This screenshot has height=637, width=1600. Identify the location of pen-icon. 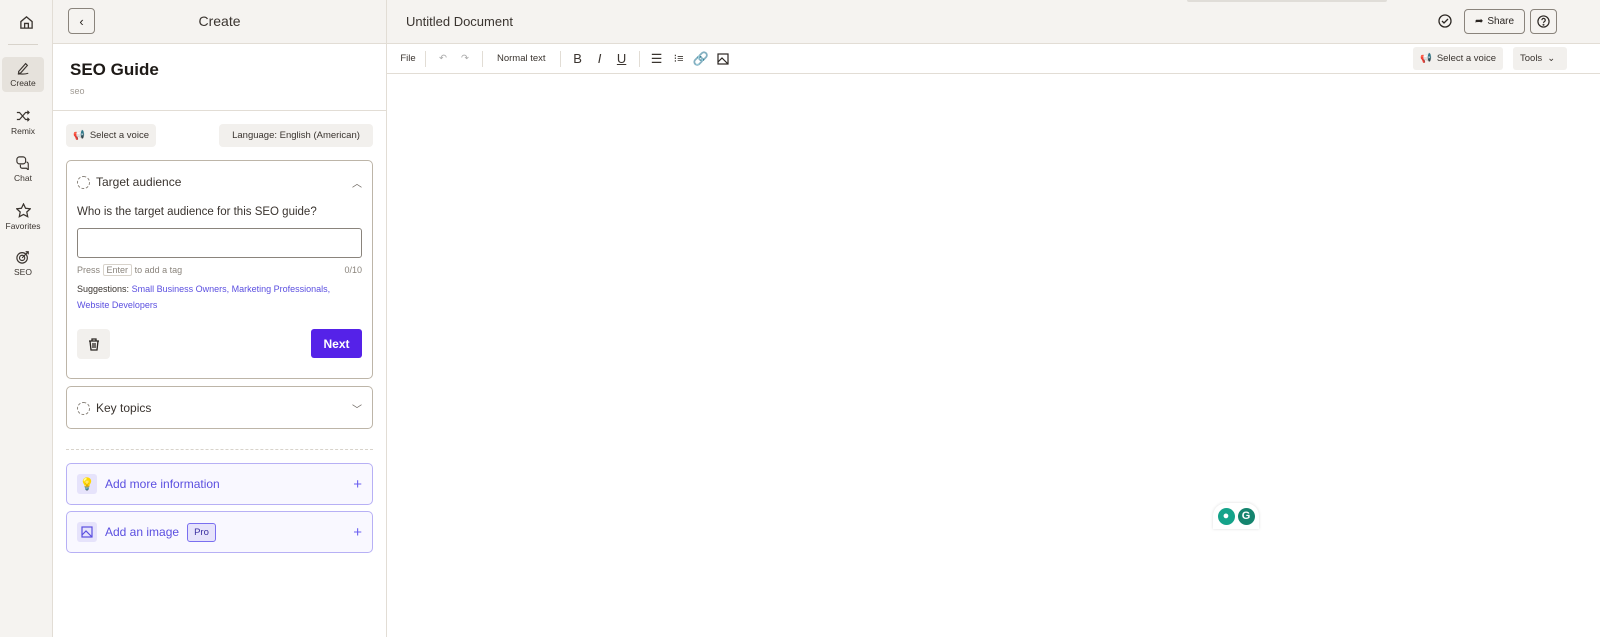
(23, 68).